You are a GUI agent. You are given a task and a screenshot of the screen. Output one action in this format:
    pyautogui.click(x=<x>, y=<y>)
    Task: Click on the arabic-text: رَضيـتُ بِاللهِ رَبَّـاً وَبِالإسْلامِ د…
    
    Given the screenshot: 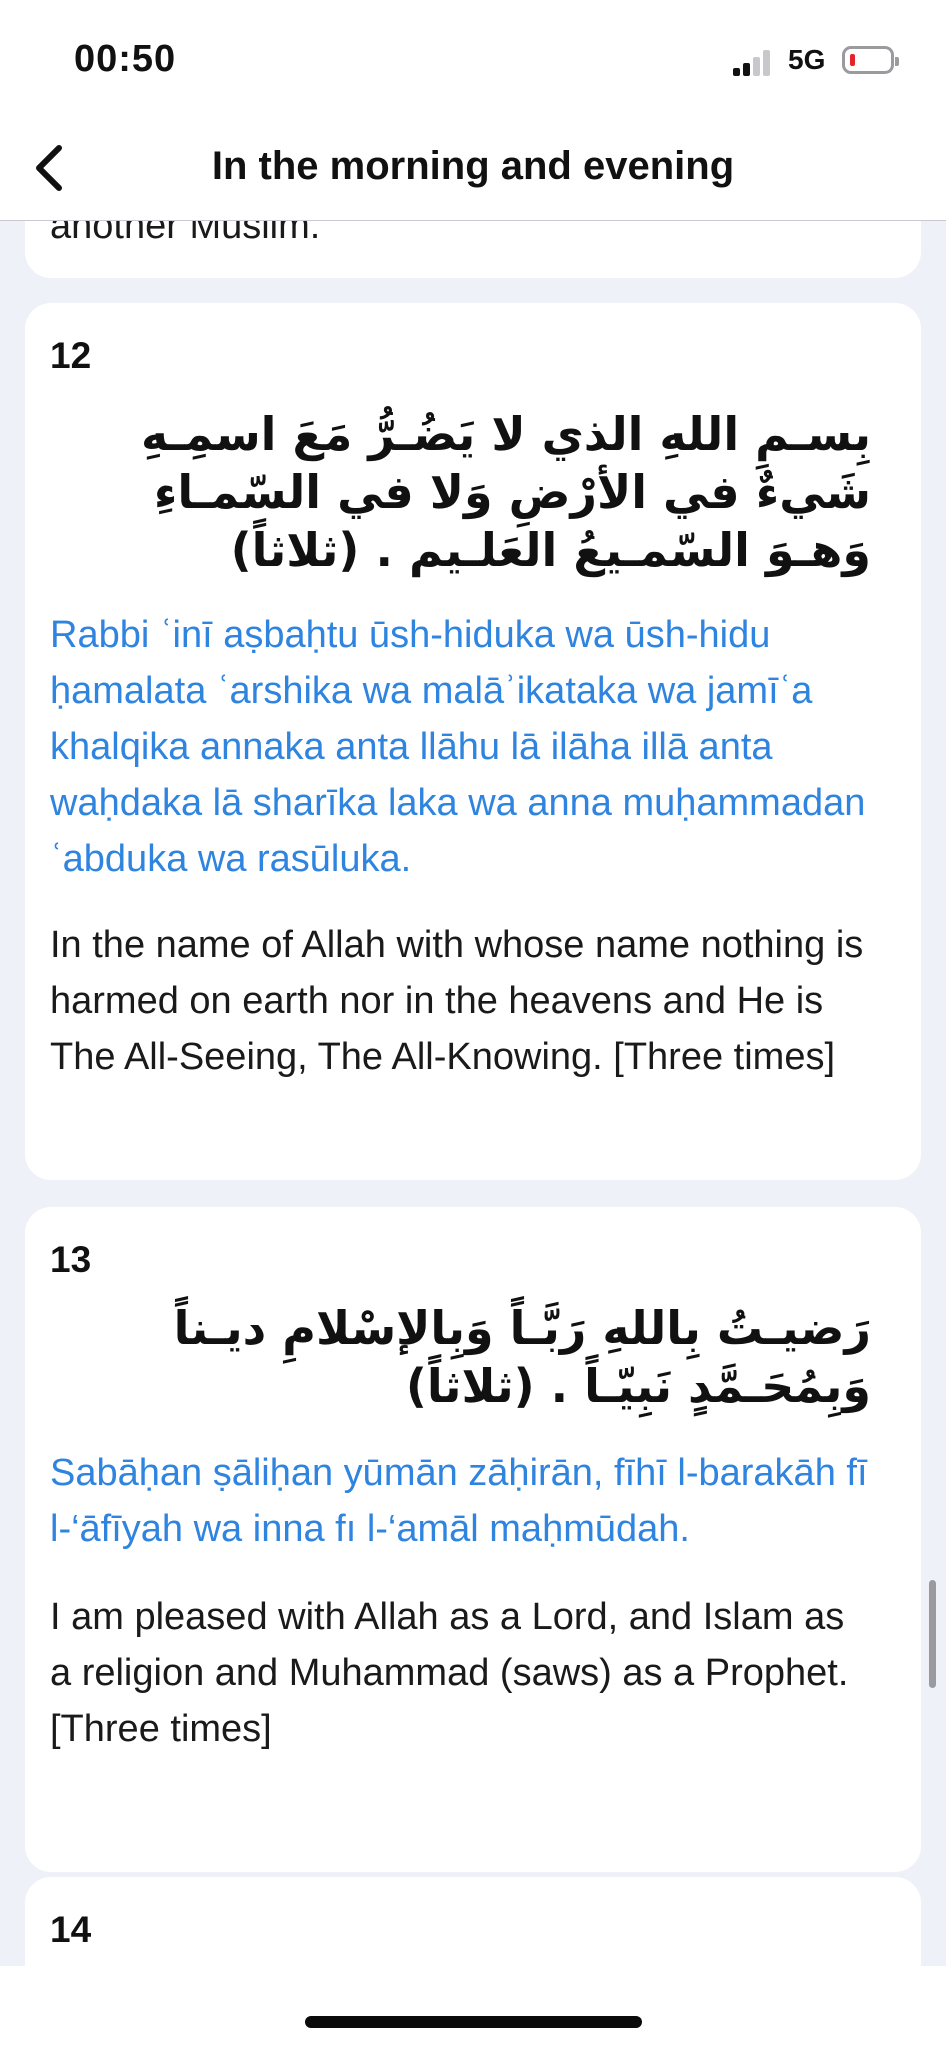 What is the action you would take?
    pyautogui.click(x=522, y=1357)
    